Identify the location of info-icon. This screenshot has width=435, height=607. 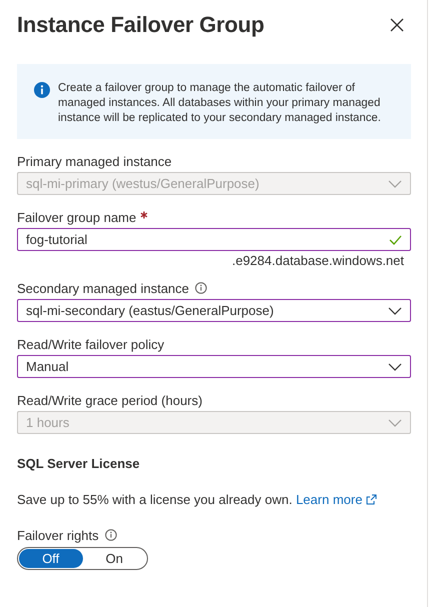
(42, 90).